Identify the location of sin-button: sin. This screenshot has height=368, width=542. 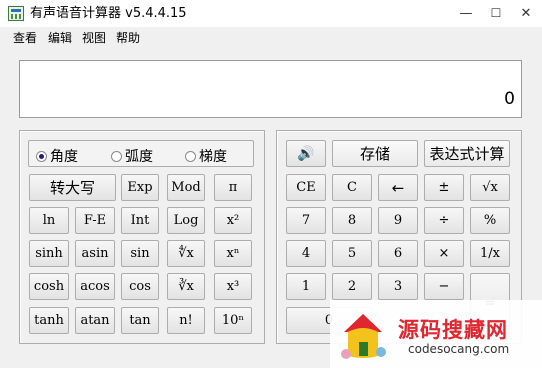
(140, 253).